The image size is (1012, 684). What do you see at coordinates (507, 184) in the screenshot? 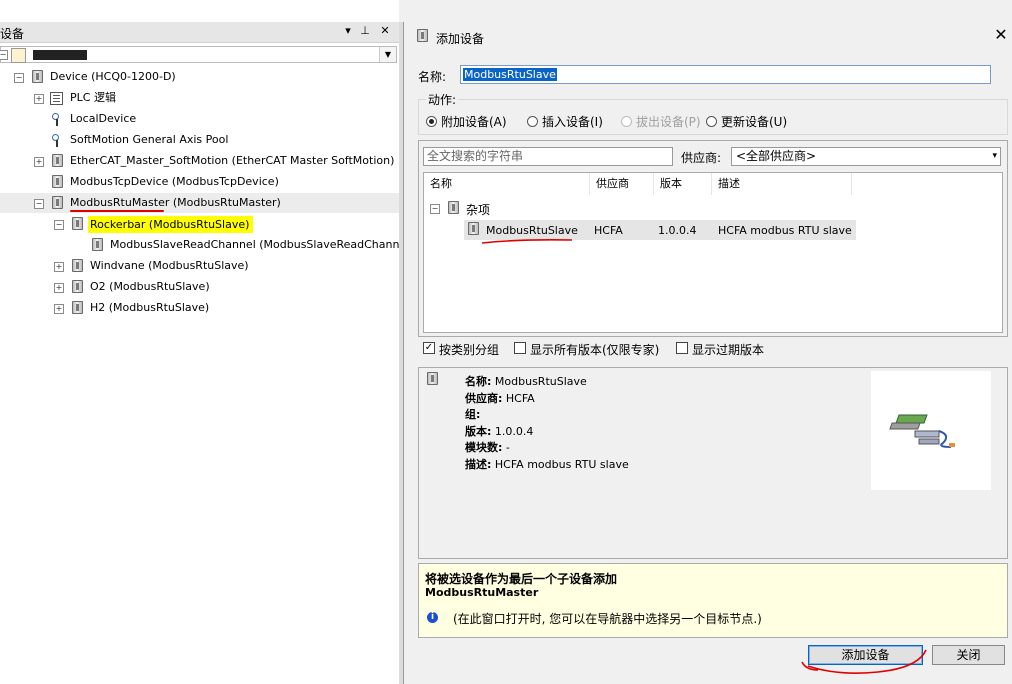
I see `column-header-name: 名称` at bounding box center [507, 184].